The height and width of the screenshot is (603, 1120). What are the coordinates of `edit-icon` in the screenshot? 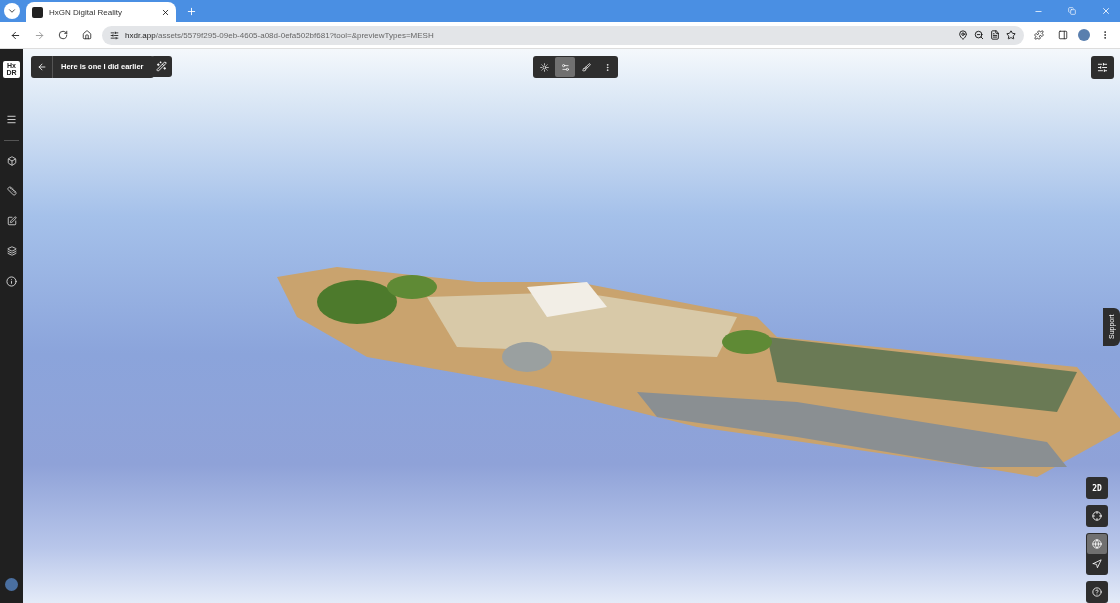 It's located at (11, 221).